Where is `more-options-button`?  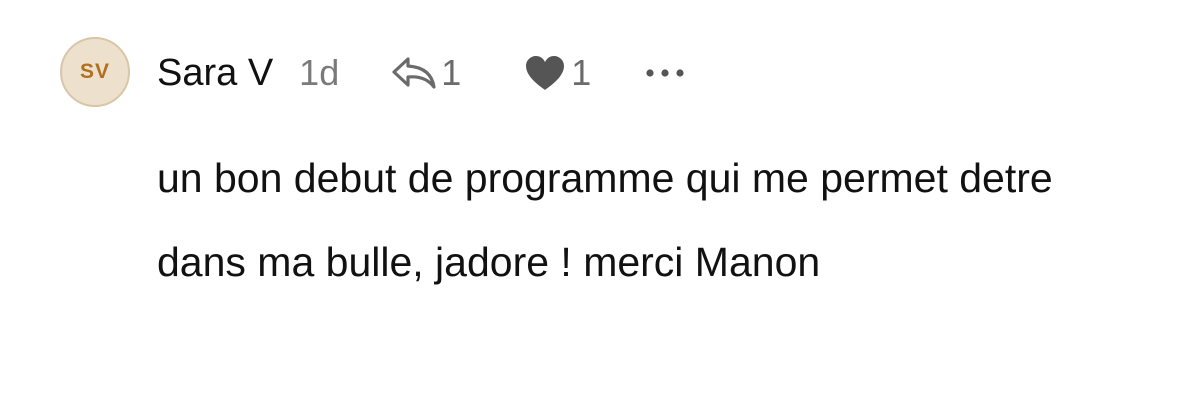
more-options-button is located at coordinates (665, 73).